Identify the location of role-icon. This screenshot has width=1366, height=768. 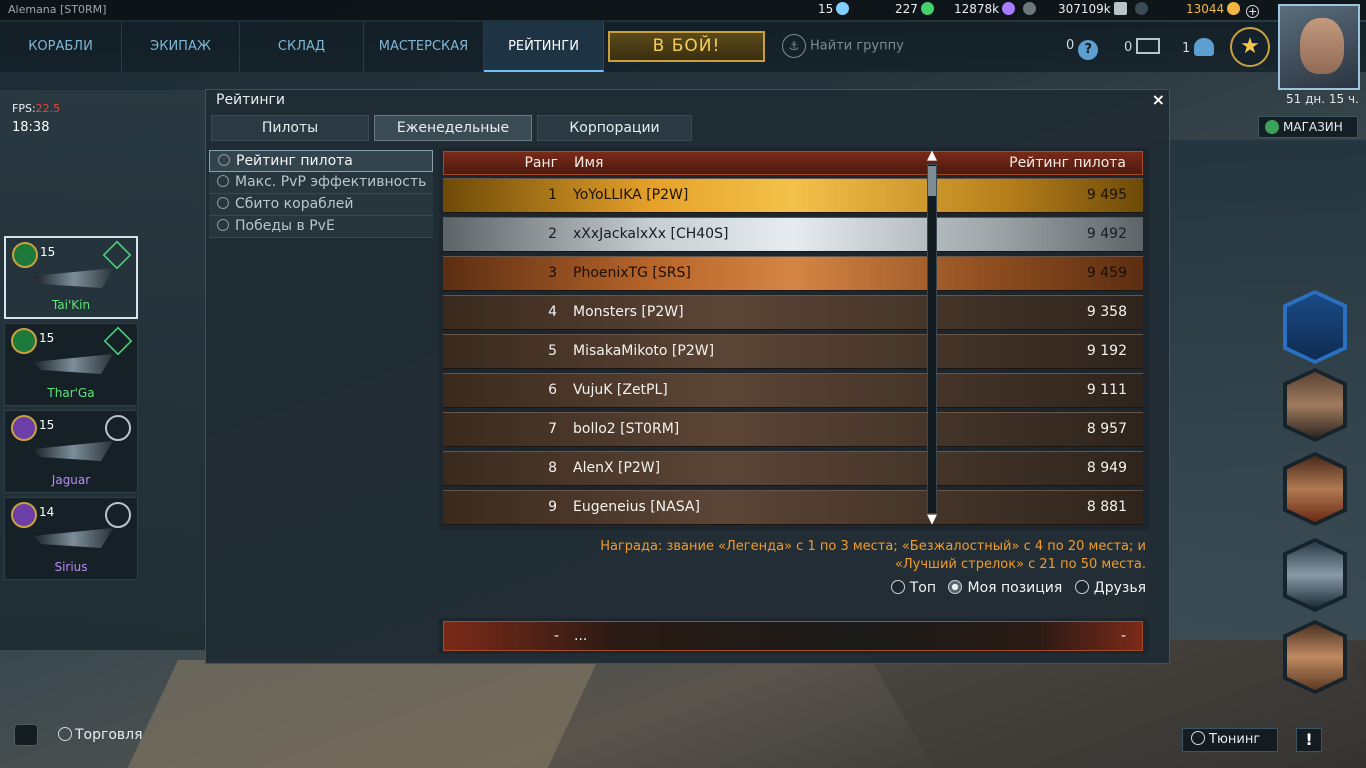
(117, 255).